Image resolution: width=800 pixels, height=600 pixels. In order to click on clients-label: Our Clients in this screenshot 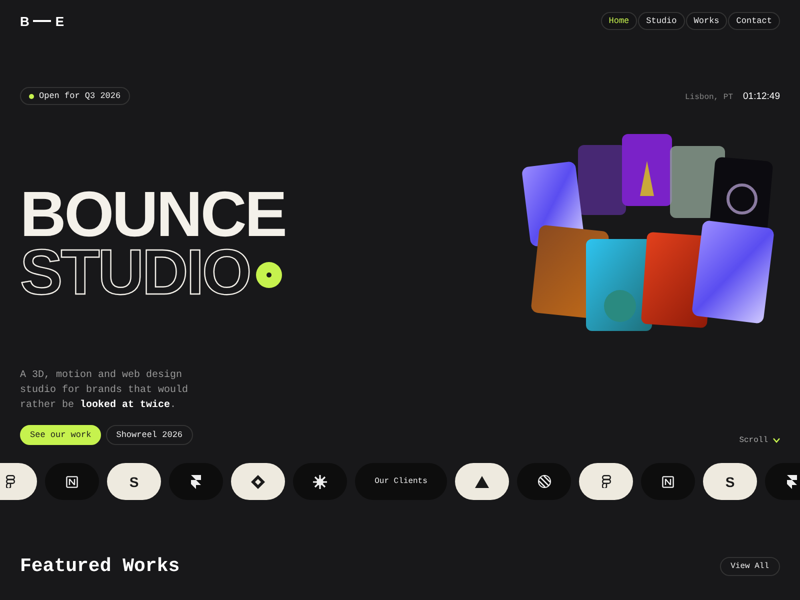, I will do `click(401, 481)`.